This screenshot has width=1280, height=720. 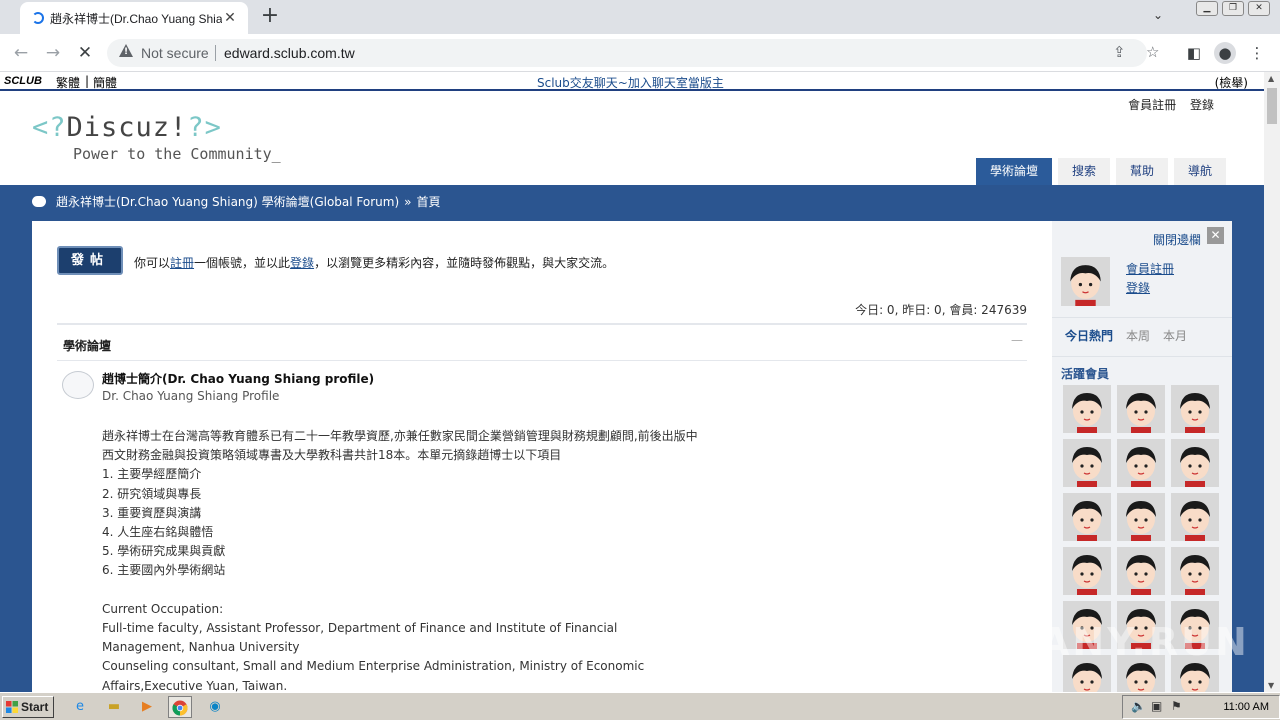 What do you see at coordinates (289, 53) in the screenshot?
I see `url-text: edward.sclub.com.tw` at bounding box center [289, 53].